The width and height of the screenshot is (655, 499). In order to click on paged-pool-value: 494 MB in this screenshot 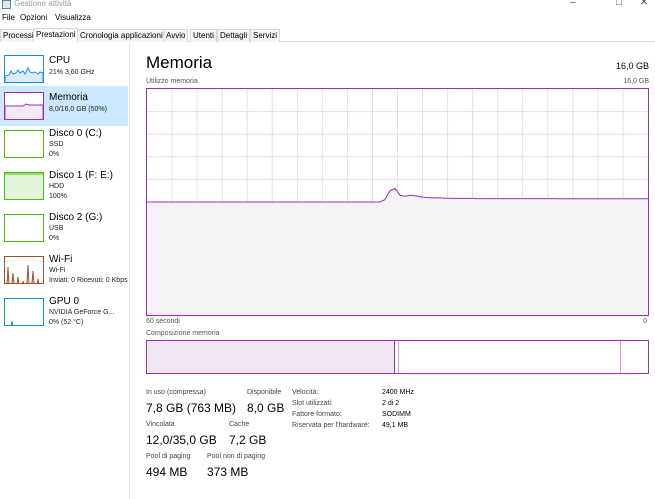, I will do `click(167, 472)`.